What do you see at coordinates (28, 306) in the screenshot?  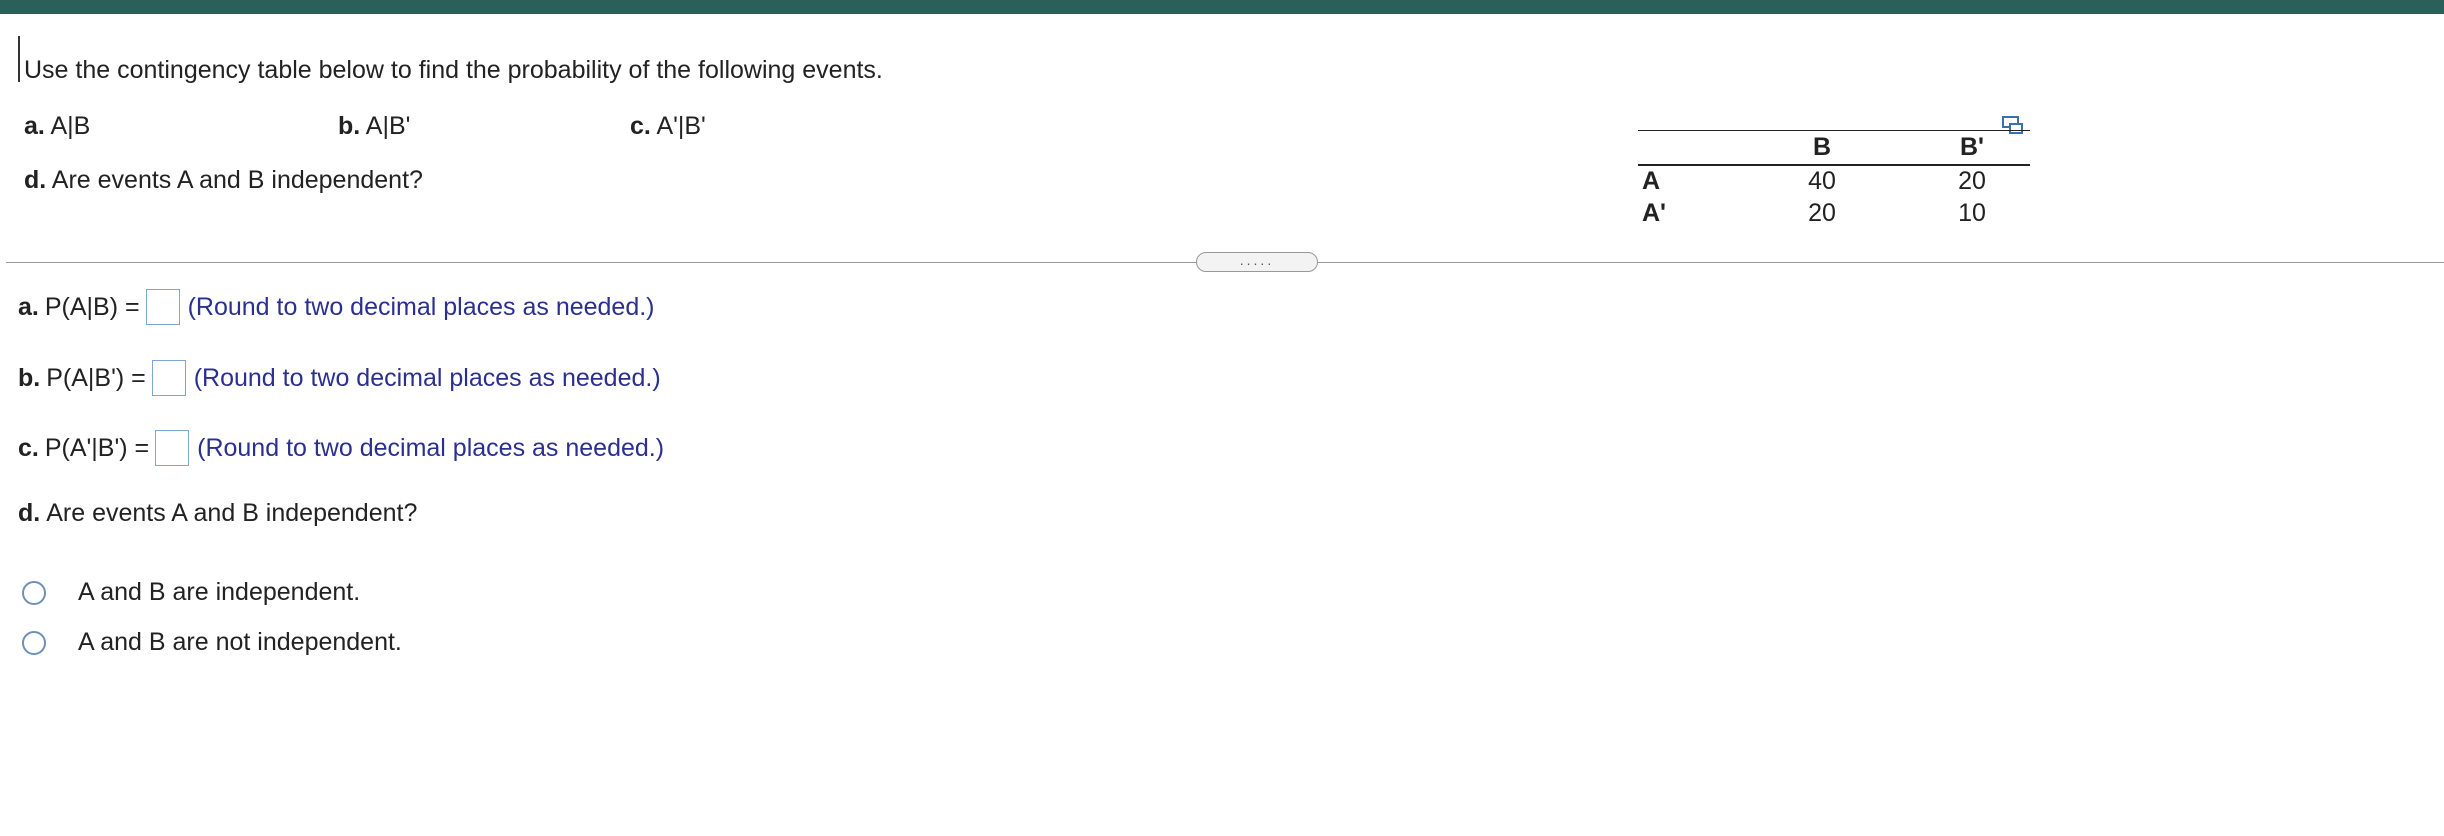 I see `answer-a-letter: a.` at bounding box center [28, 306].